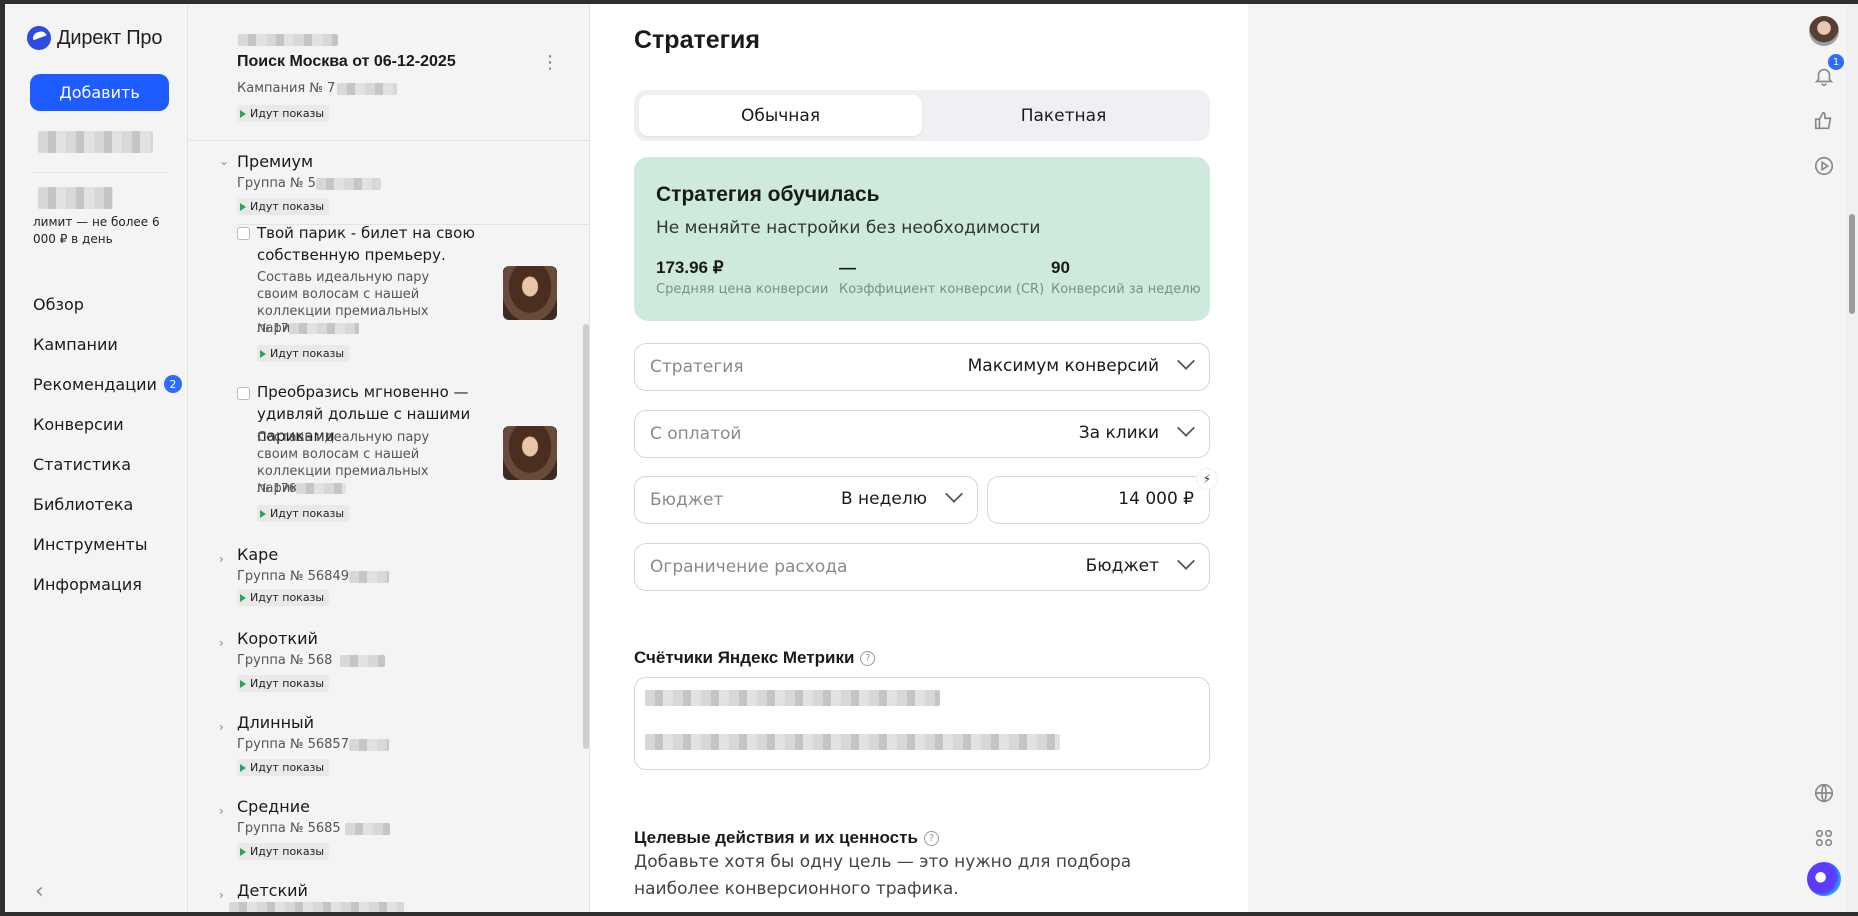 The image size is (1858, 916). I want to click on nav-item-statistics: Статистика, so click(107, 464).